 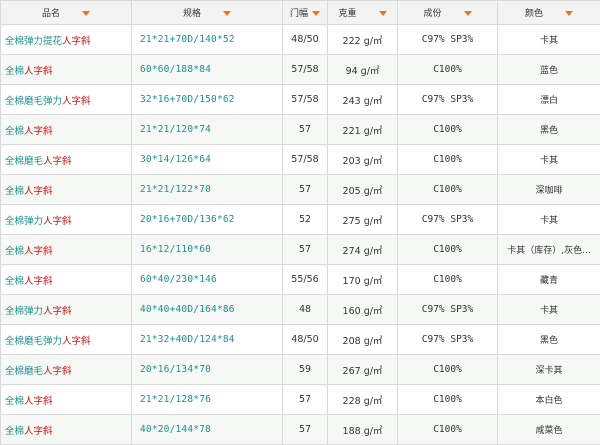 What do you see at coordinates (448, 13) in the screenshot?
I see `header-composition: 成份` at bounding box center [448, 13].